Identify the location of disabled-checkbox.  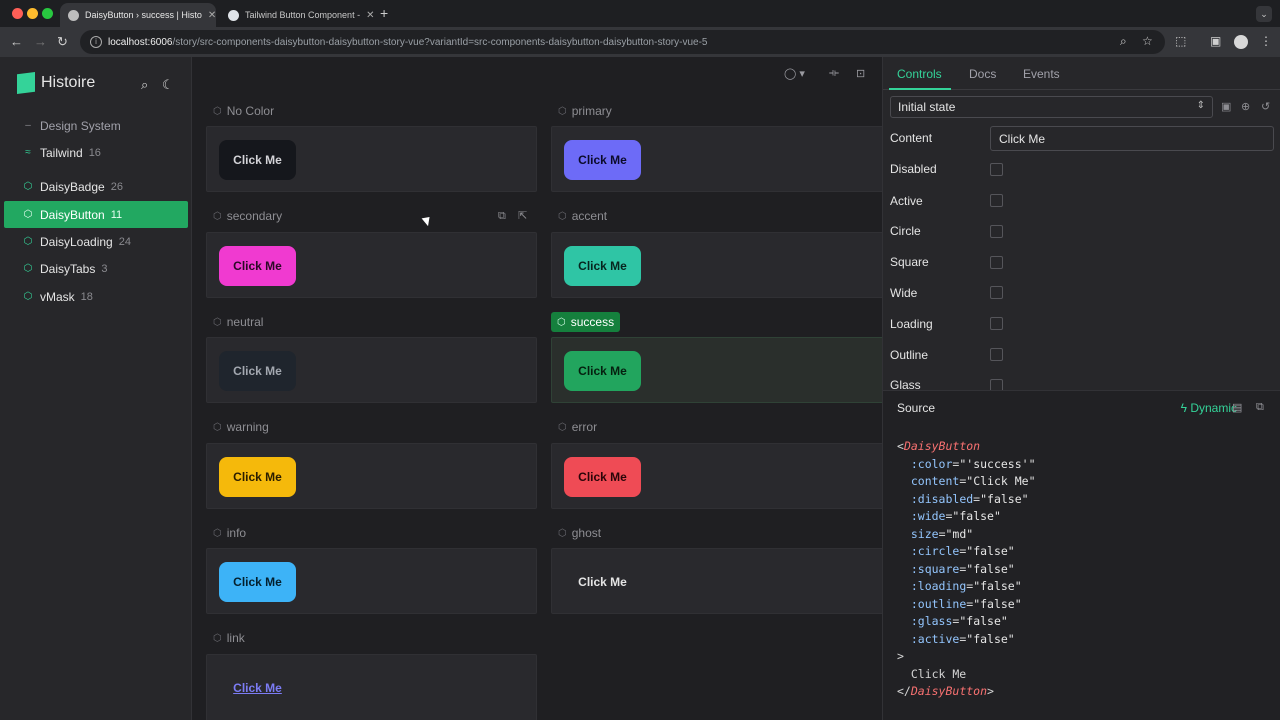
(996, 169).